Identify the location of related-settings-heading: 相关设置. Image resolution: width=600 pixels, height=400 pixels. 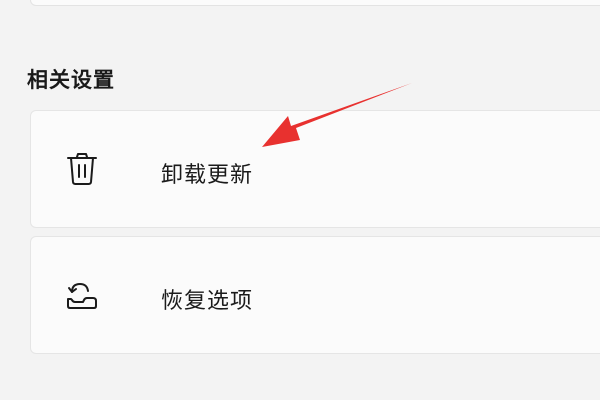
(71, 80).